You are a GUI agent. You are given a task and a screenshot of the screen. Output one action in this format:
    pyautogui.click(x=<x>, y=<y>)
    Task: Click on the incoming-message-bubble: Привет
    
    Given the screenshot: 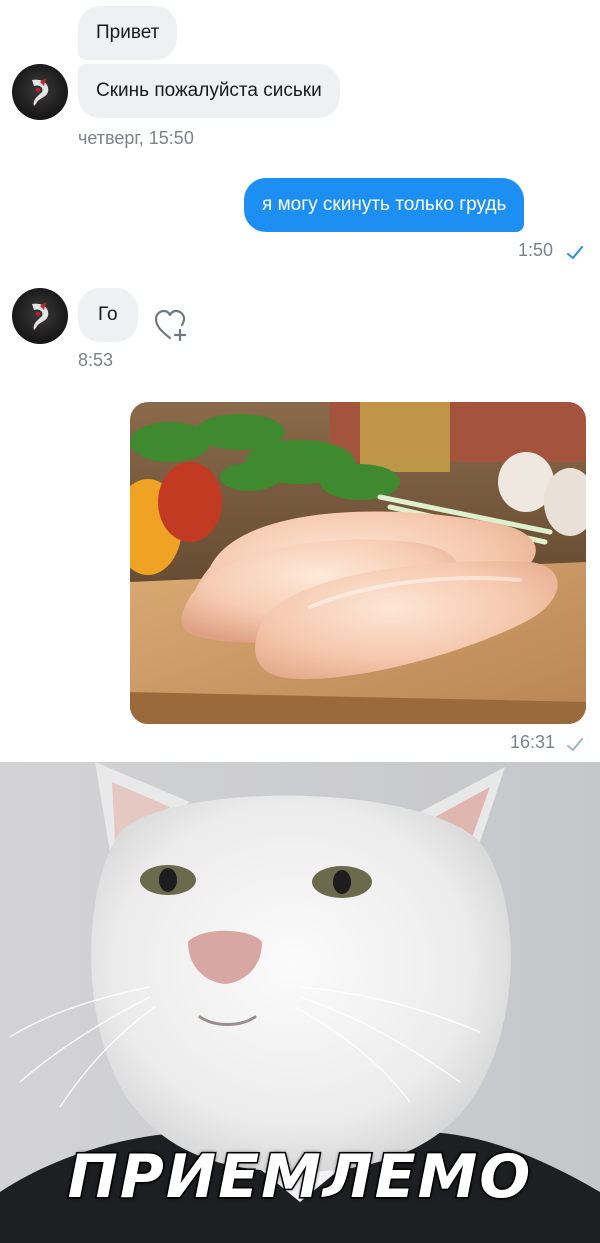 What is the action you would take?
    pyautogui.click(x=128, y=33)
    